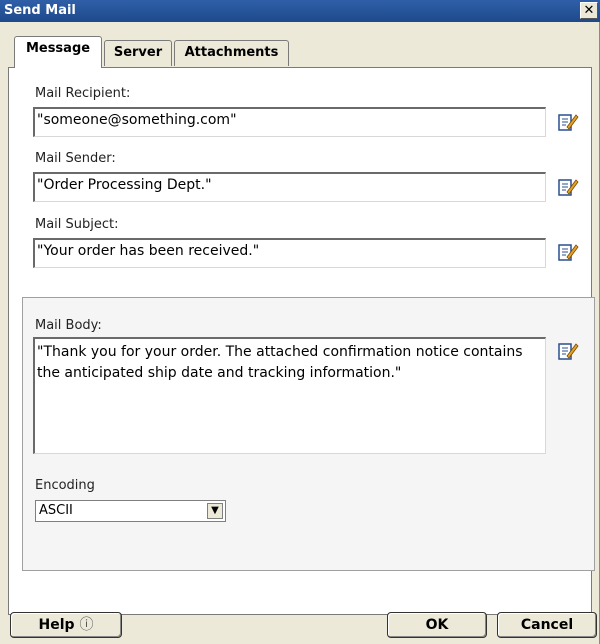 Image resolution: width=600 pixels, height=644 pixels. What do you see at coordinates (58, 48) in the screenshot?
I see `tab-message-label: Message` at bounding box center [58, 48].